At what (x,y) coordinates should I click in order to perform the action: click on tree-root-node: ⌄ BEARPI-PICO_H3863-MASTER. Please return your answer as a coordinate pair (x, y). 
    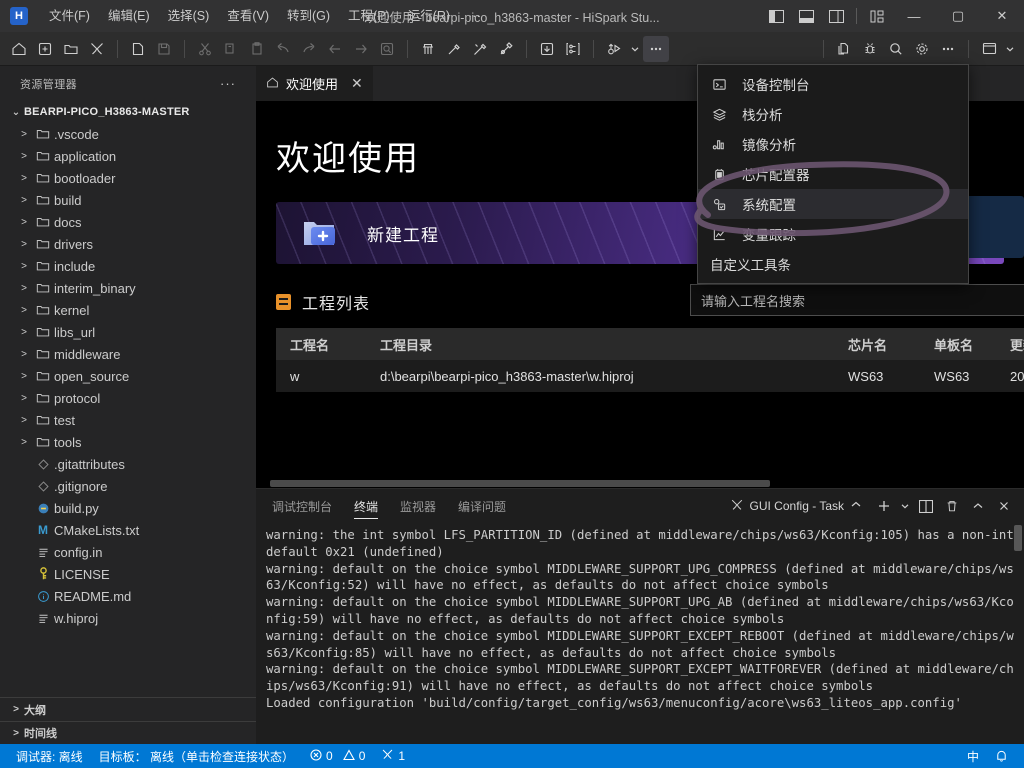
    Looking at the image, I should click on (128, 112).